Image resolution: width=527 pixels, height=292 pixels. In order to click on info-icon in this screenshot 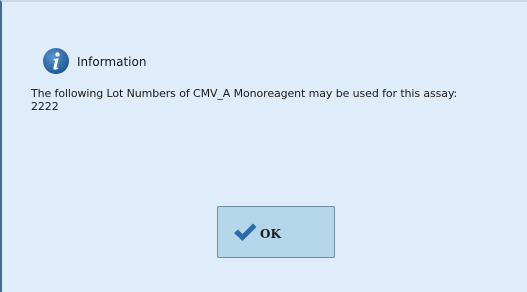, I will do `click(56, 61)`.